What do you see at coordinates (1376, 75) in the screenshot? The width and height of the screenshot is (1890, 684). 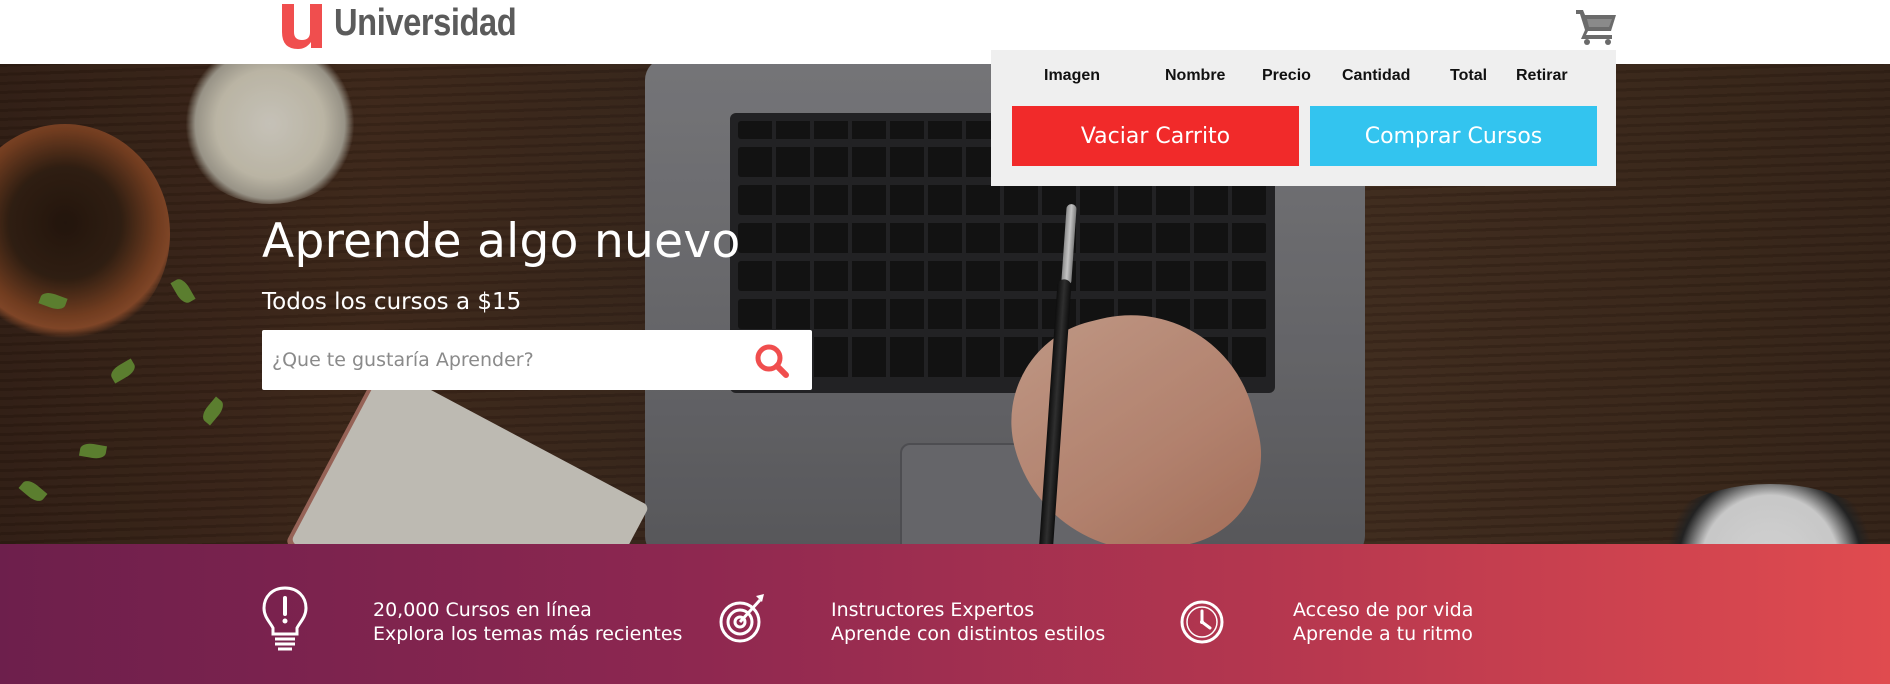 I see `cart-col-cantidad: Cantidad` at bounding box center [1376, 75].